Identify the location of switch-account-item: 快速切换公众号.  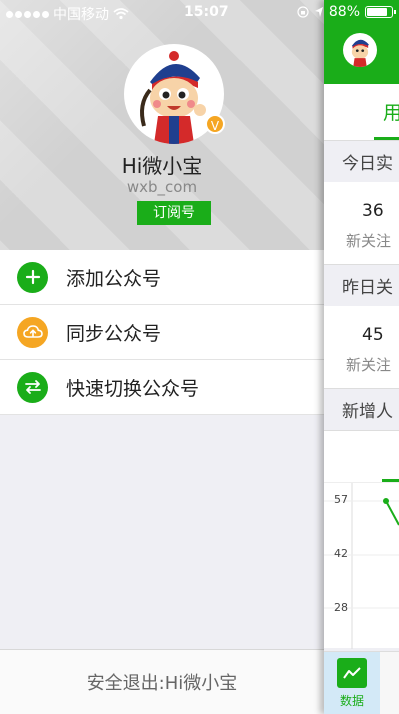
(162, 387).